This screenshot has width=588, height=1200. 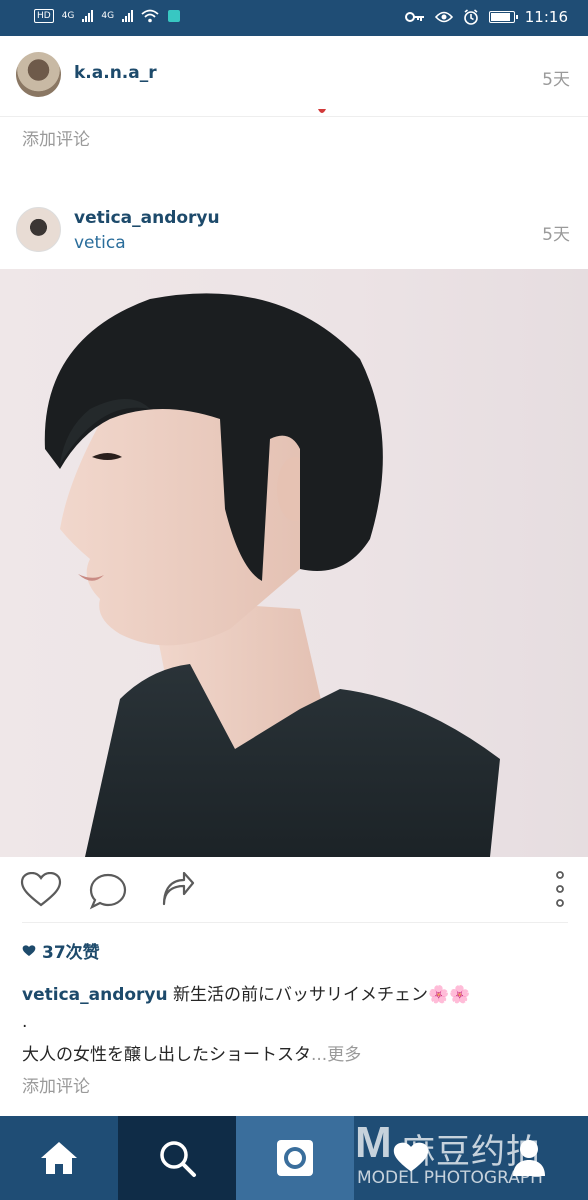 I want to click on app-notification-icon, so click(x=174, y=16).